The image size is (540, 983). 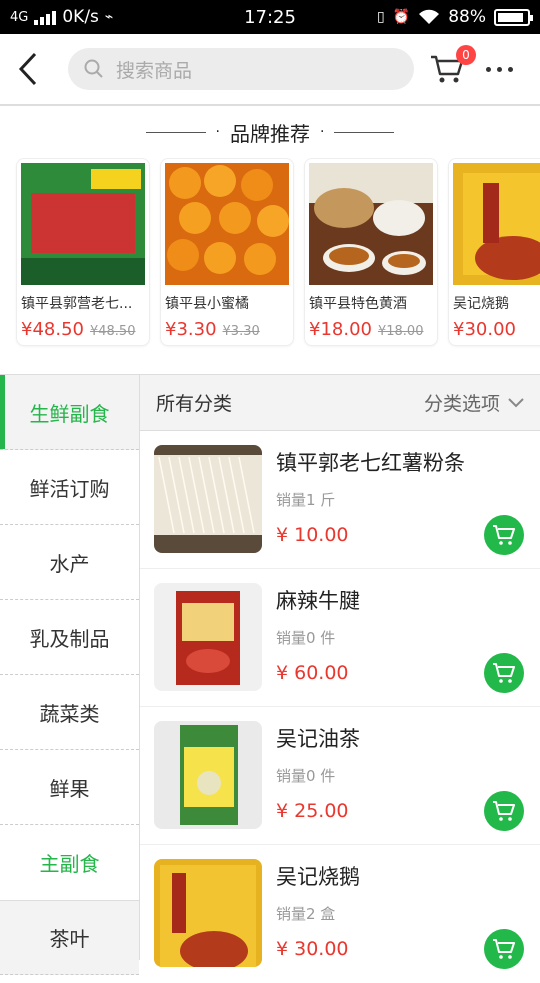 I want to click on product-price: ¥ 10.00, so click(x=312, y=535).